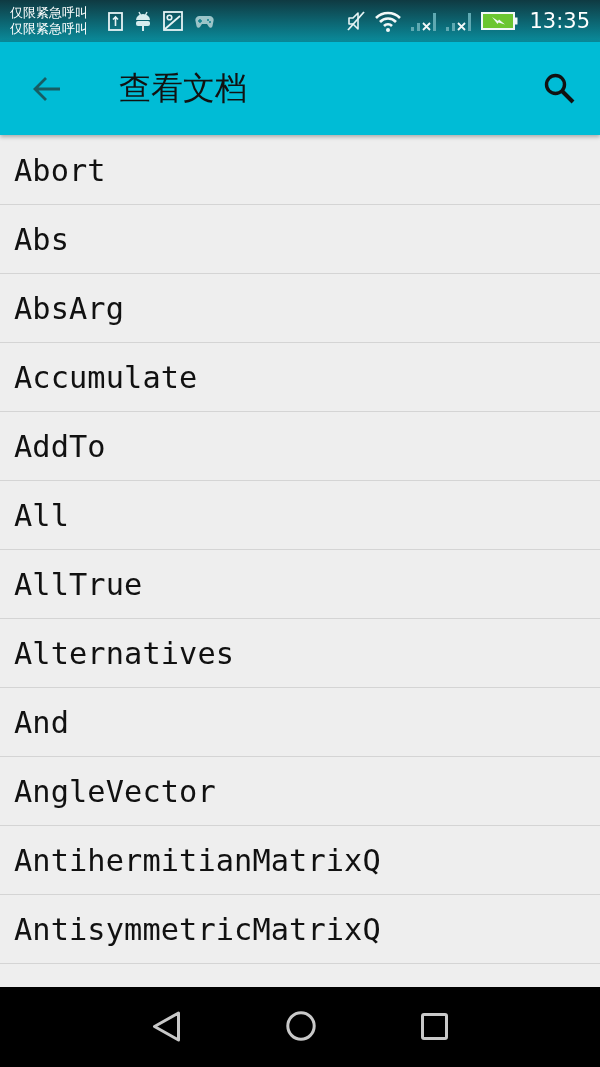 The width and height of the screenshot is (600, 1067). I want to click on list-item: All, so click(42, 515).